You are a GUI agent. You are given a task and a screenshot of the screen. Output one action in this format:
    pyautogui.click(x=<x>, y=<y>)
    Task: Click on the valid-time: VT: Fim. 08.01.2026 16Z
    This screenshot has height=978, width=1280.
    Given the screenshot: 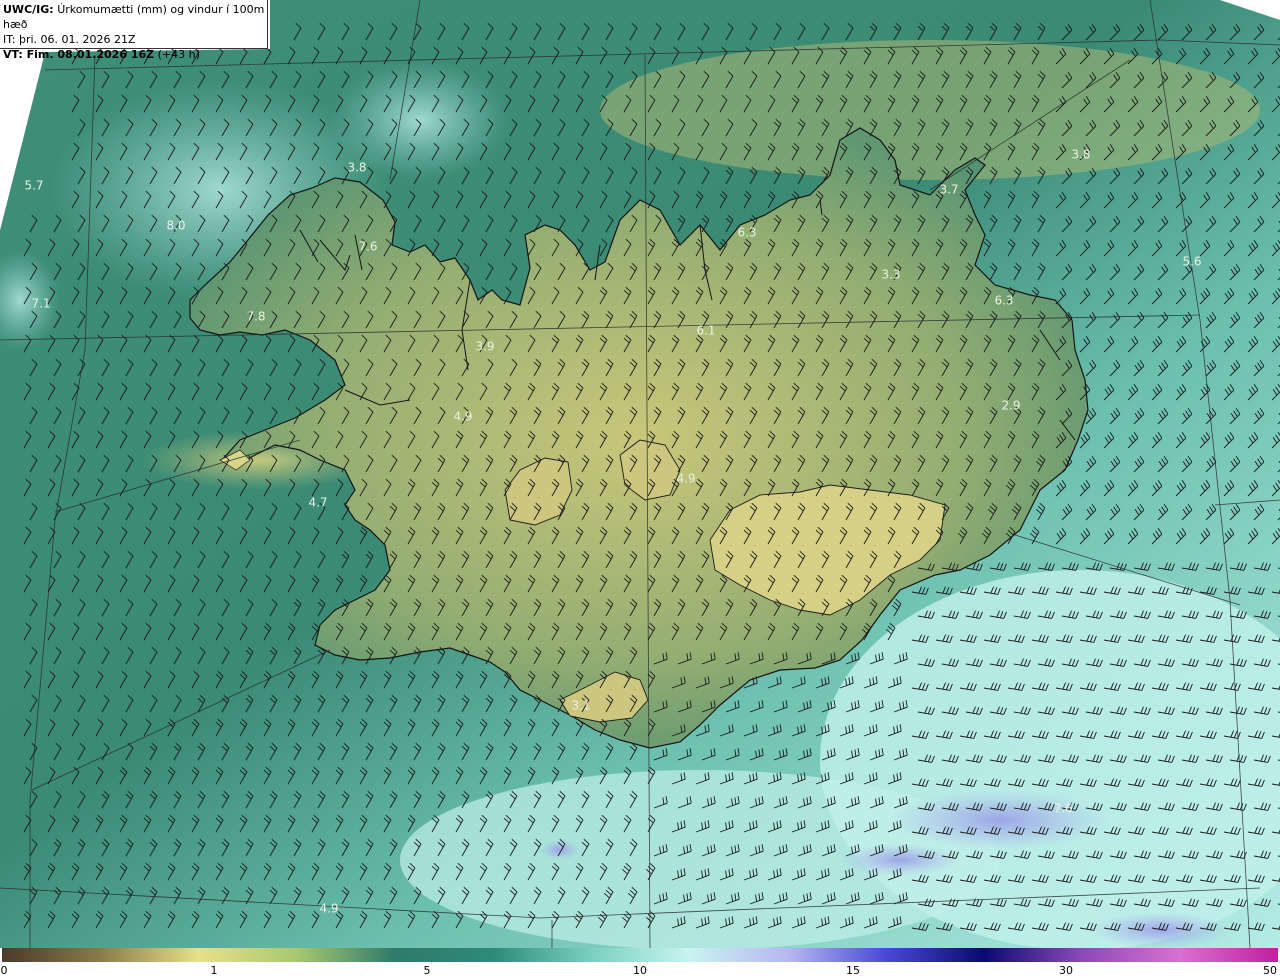 What is the action you would take?
    pyautogui.click(x=79, y=54)
    